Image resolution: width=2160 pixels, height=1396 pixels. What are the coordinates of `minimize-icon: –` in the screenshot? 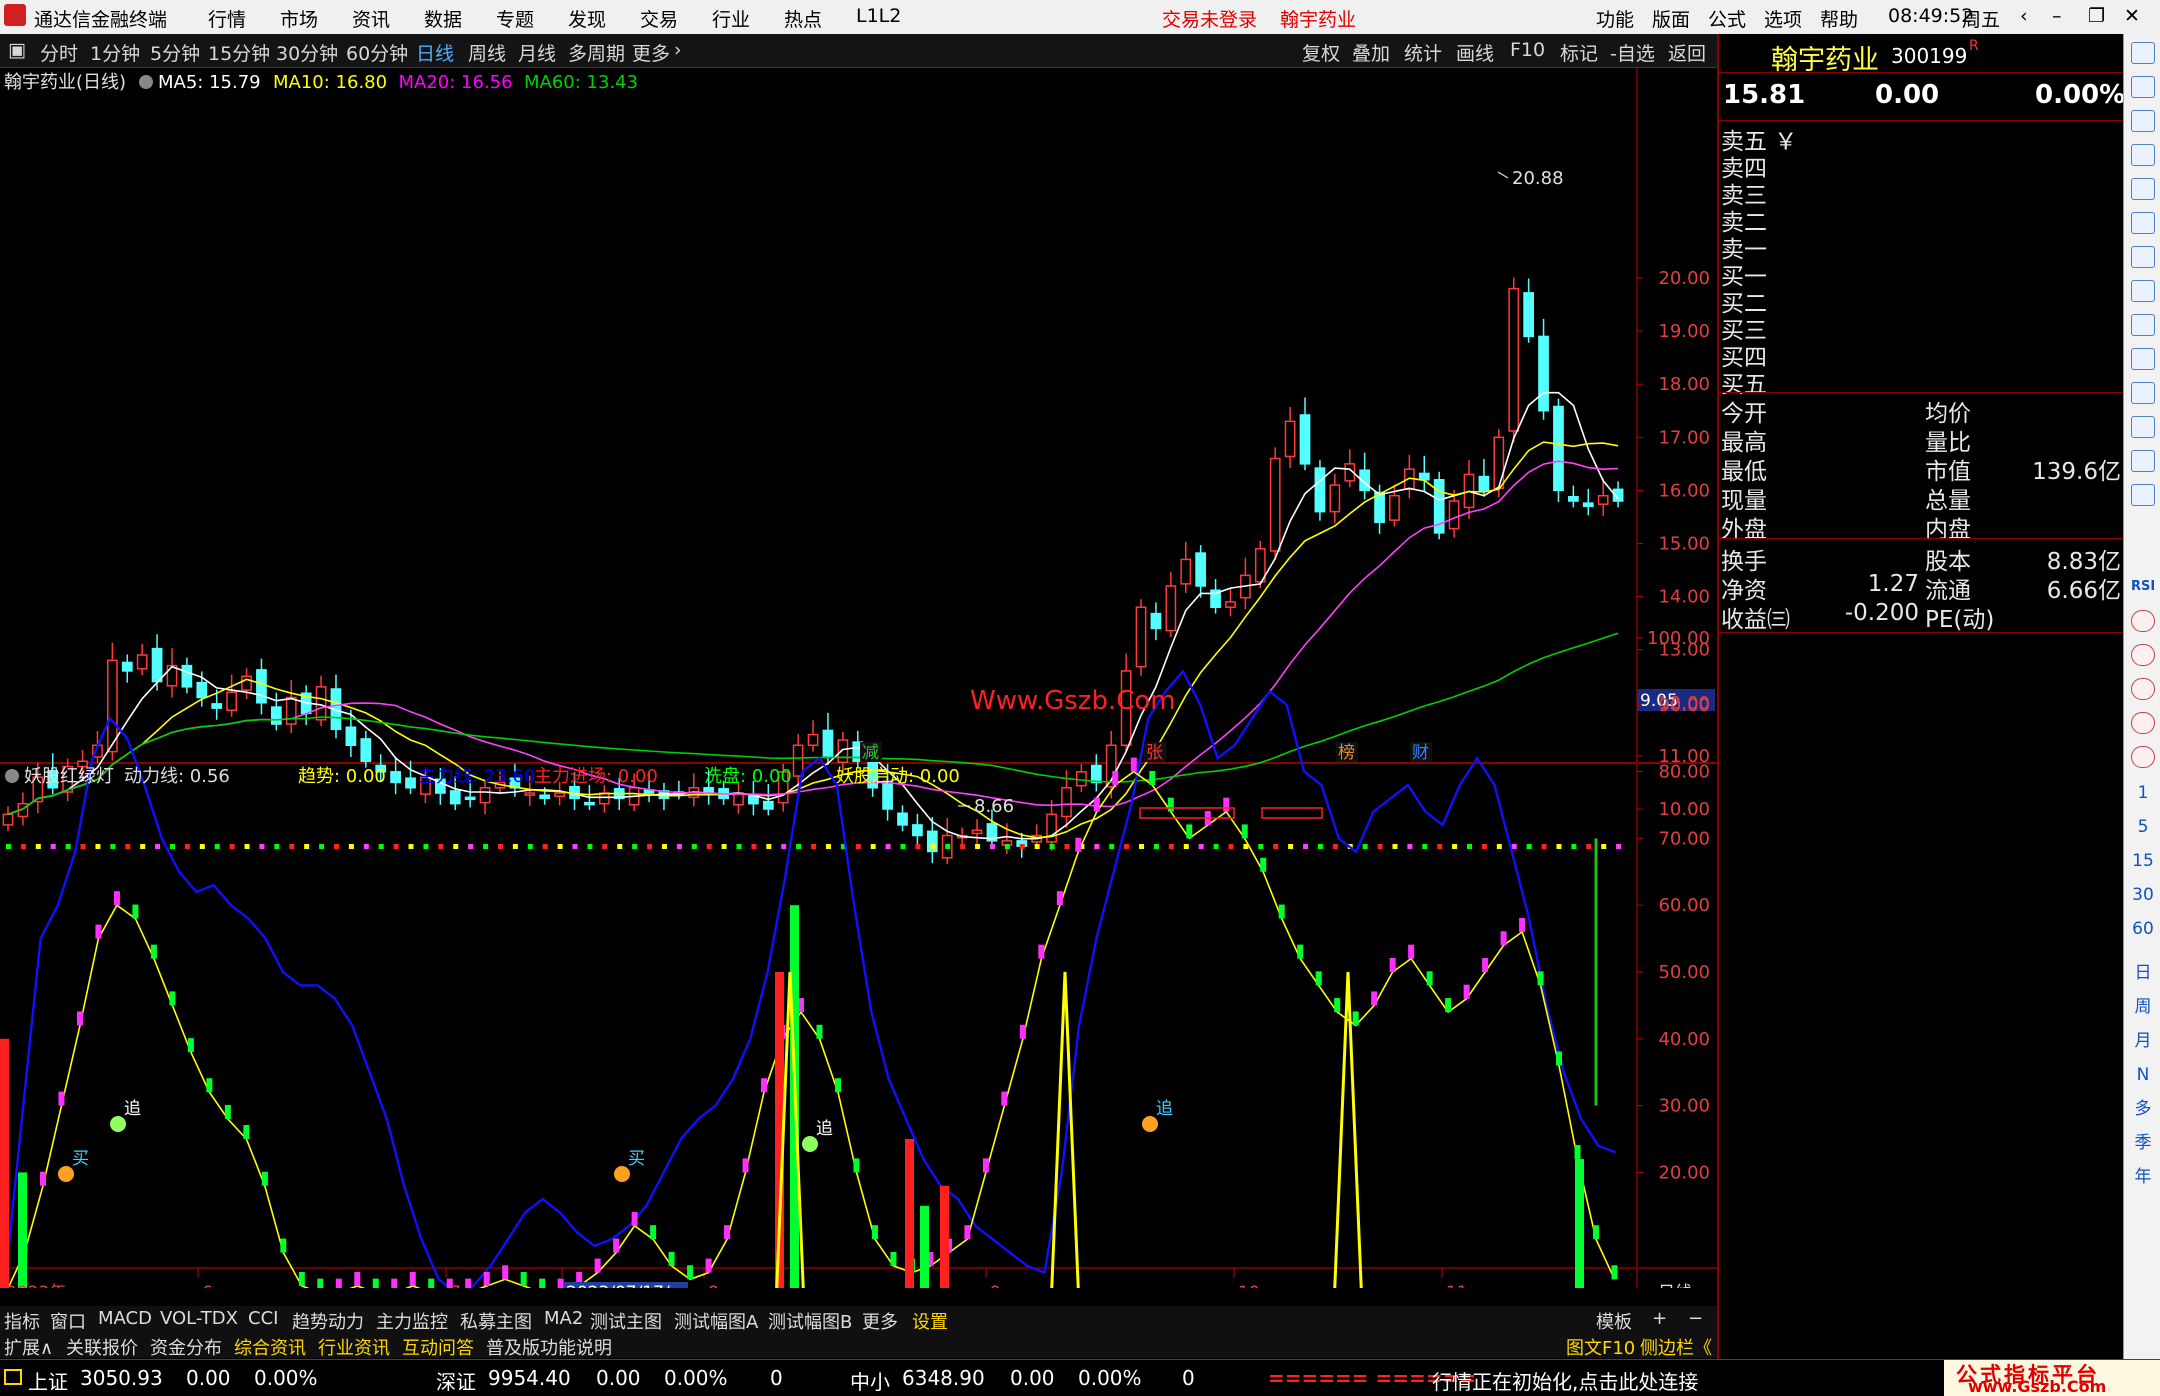 It's located at (2057, 16).